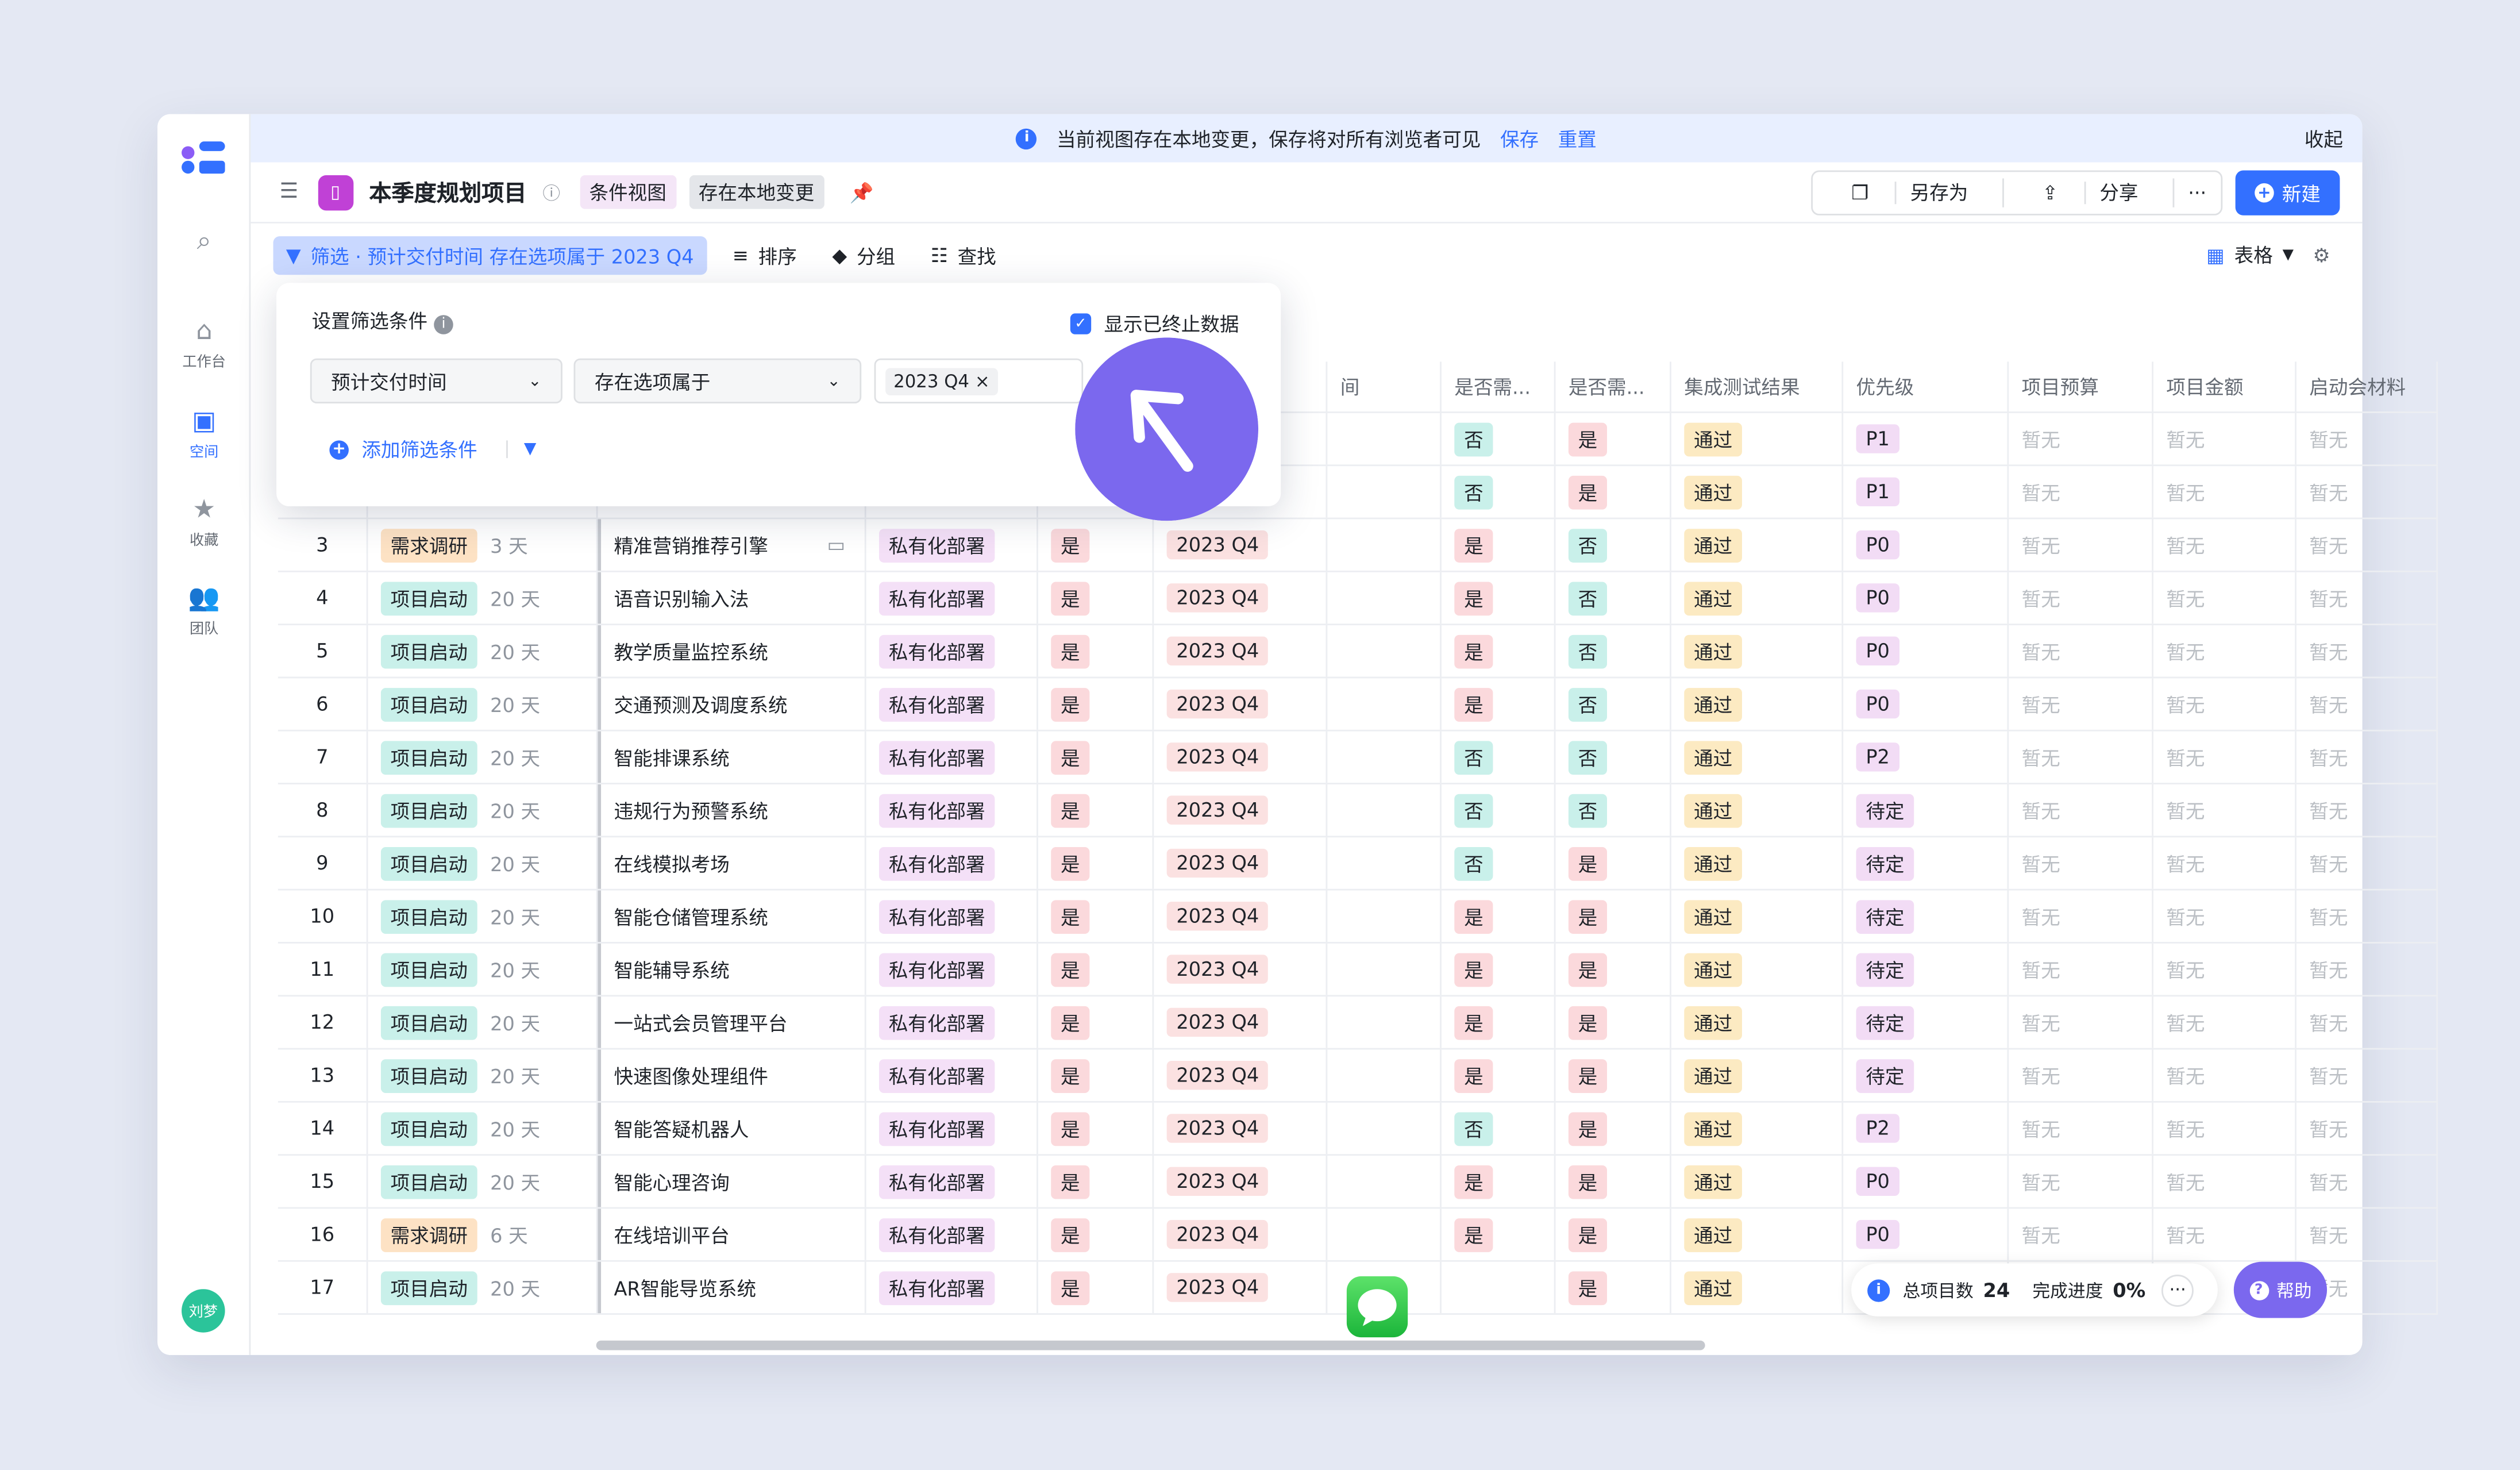  Describe the element at coordinates (204, 521) in the screenshot. I see `sidebar-item-favorites: ★ 收藏` at that location.